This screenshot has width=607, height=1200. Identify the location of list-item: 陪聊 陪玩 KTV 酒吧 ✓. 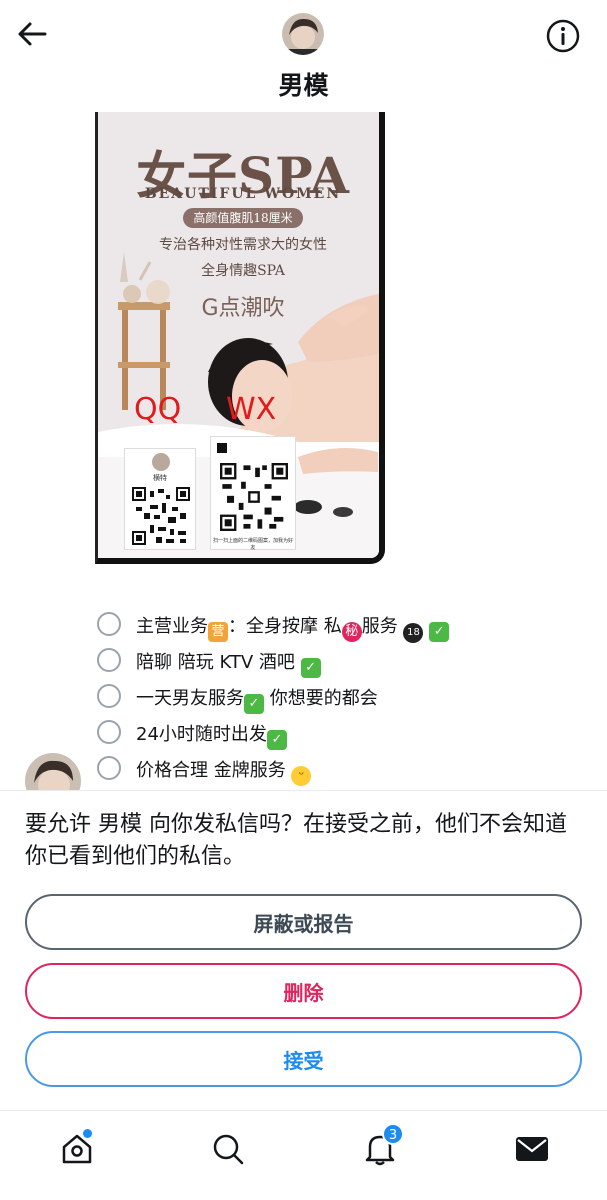
(307, 659).